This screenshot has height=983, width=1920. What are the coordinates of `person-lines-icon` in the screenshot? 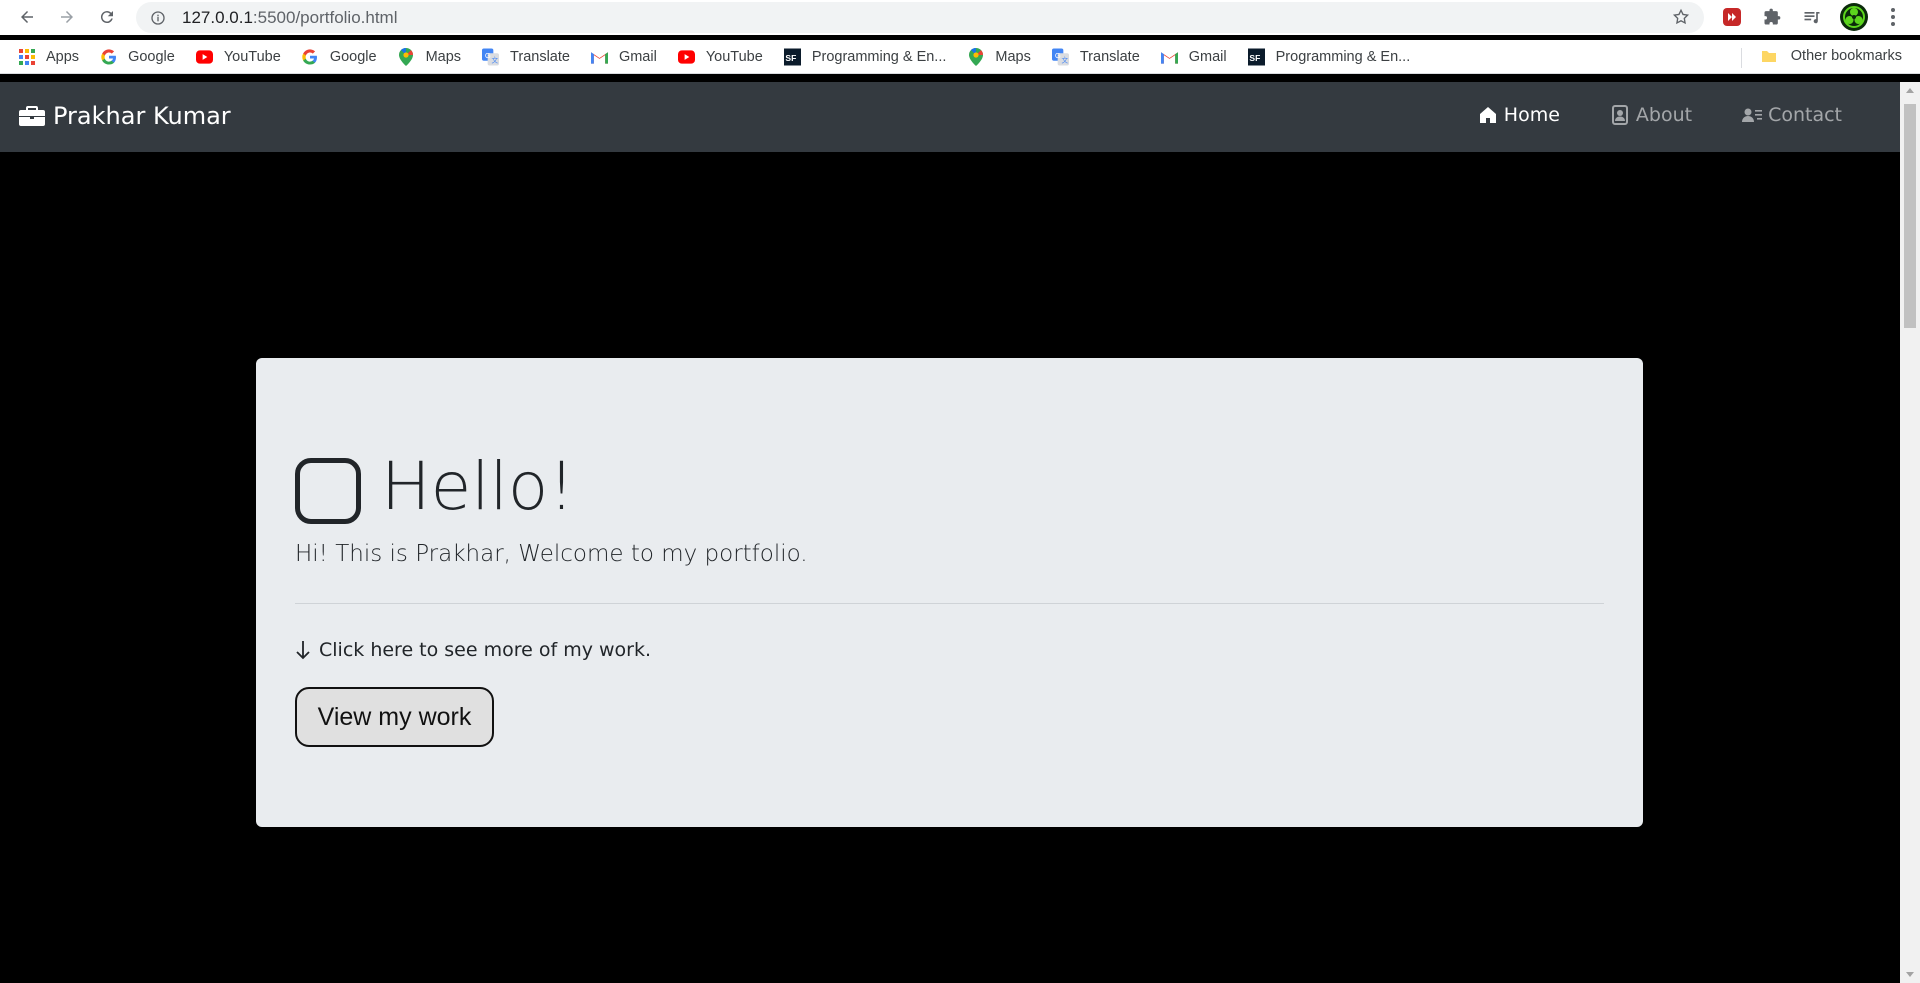 It's located at (1752, 115).